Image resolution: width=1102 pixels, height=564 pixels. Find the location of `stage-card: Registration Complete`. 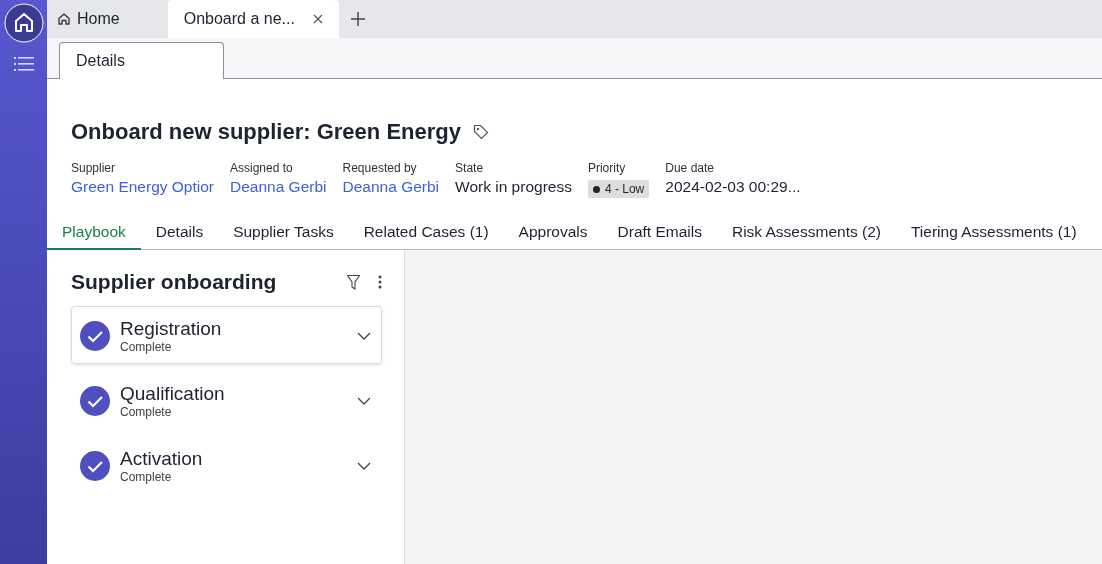

stage-card: Registration Complete is located at coordinates (226, 335).